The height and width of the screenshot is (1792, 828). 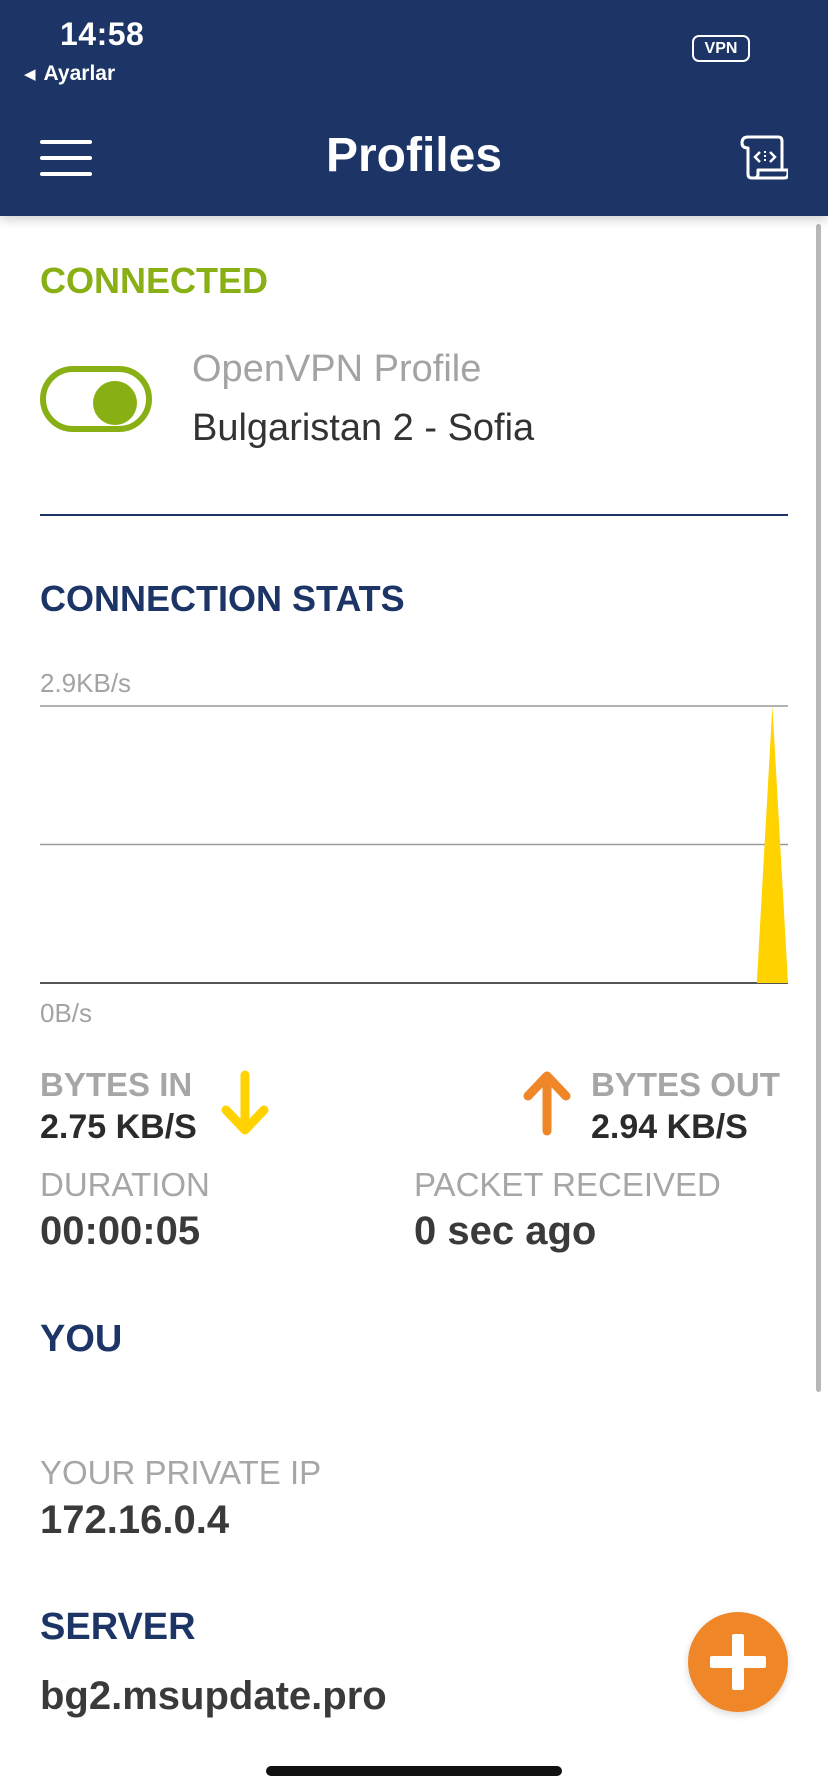 What do you see at coordinates (102, 34) in the screenshot?
I see `status-time: 14:58` at bounding box center [102, 34].